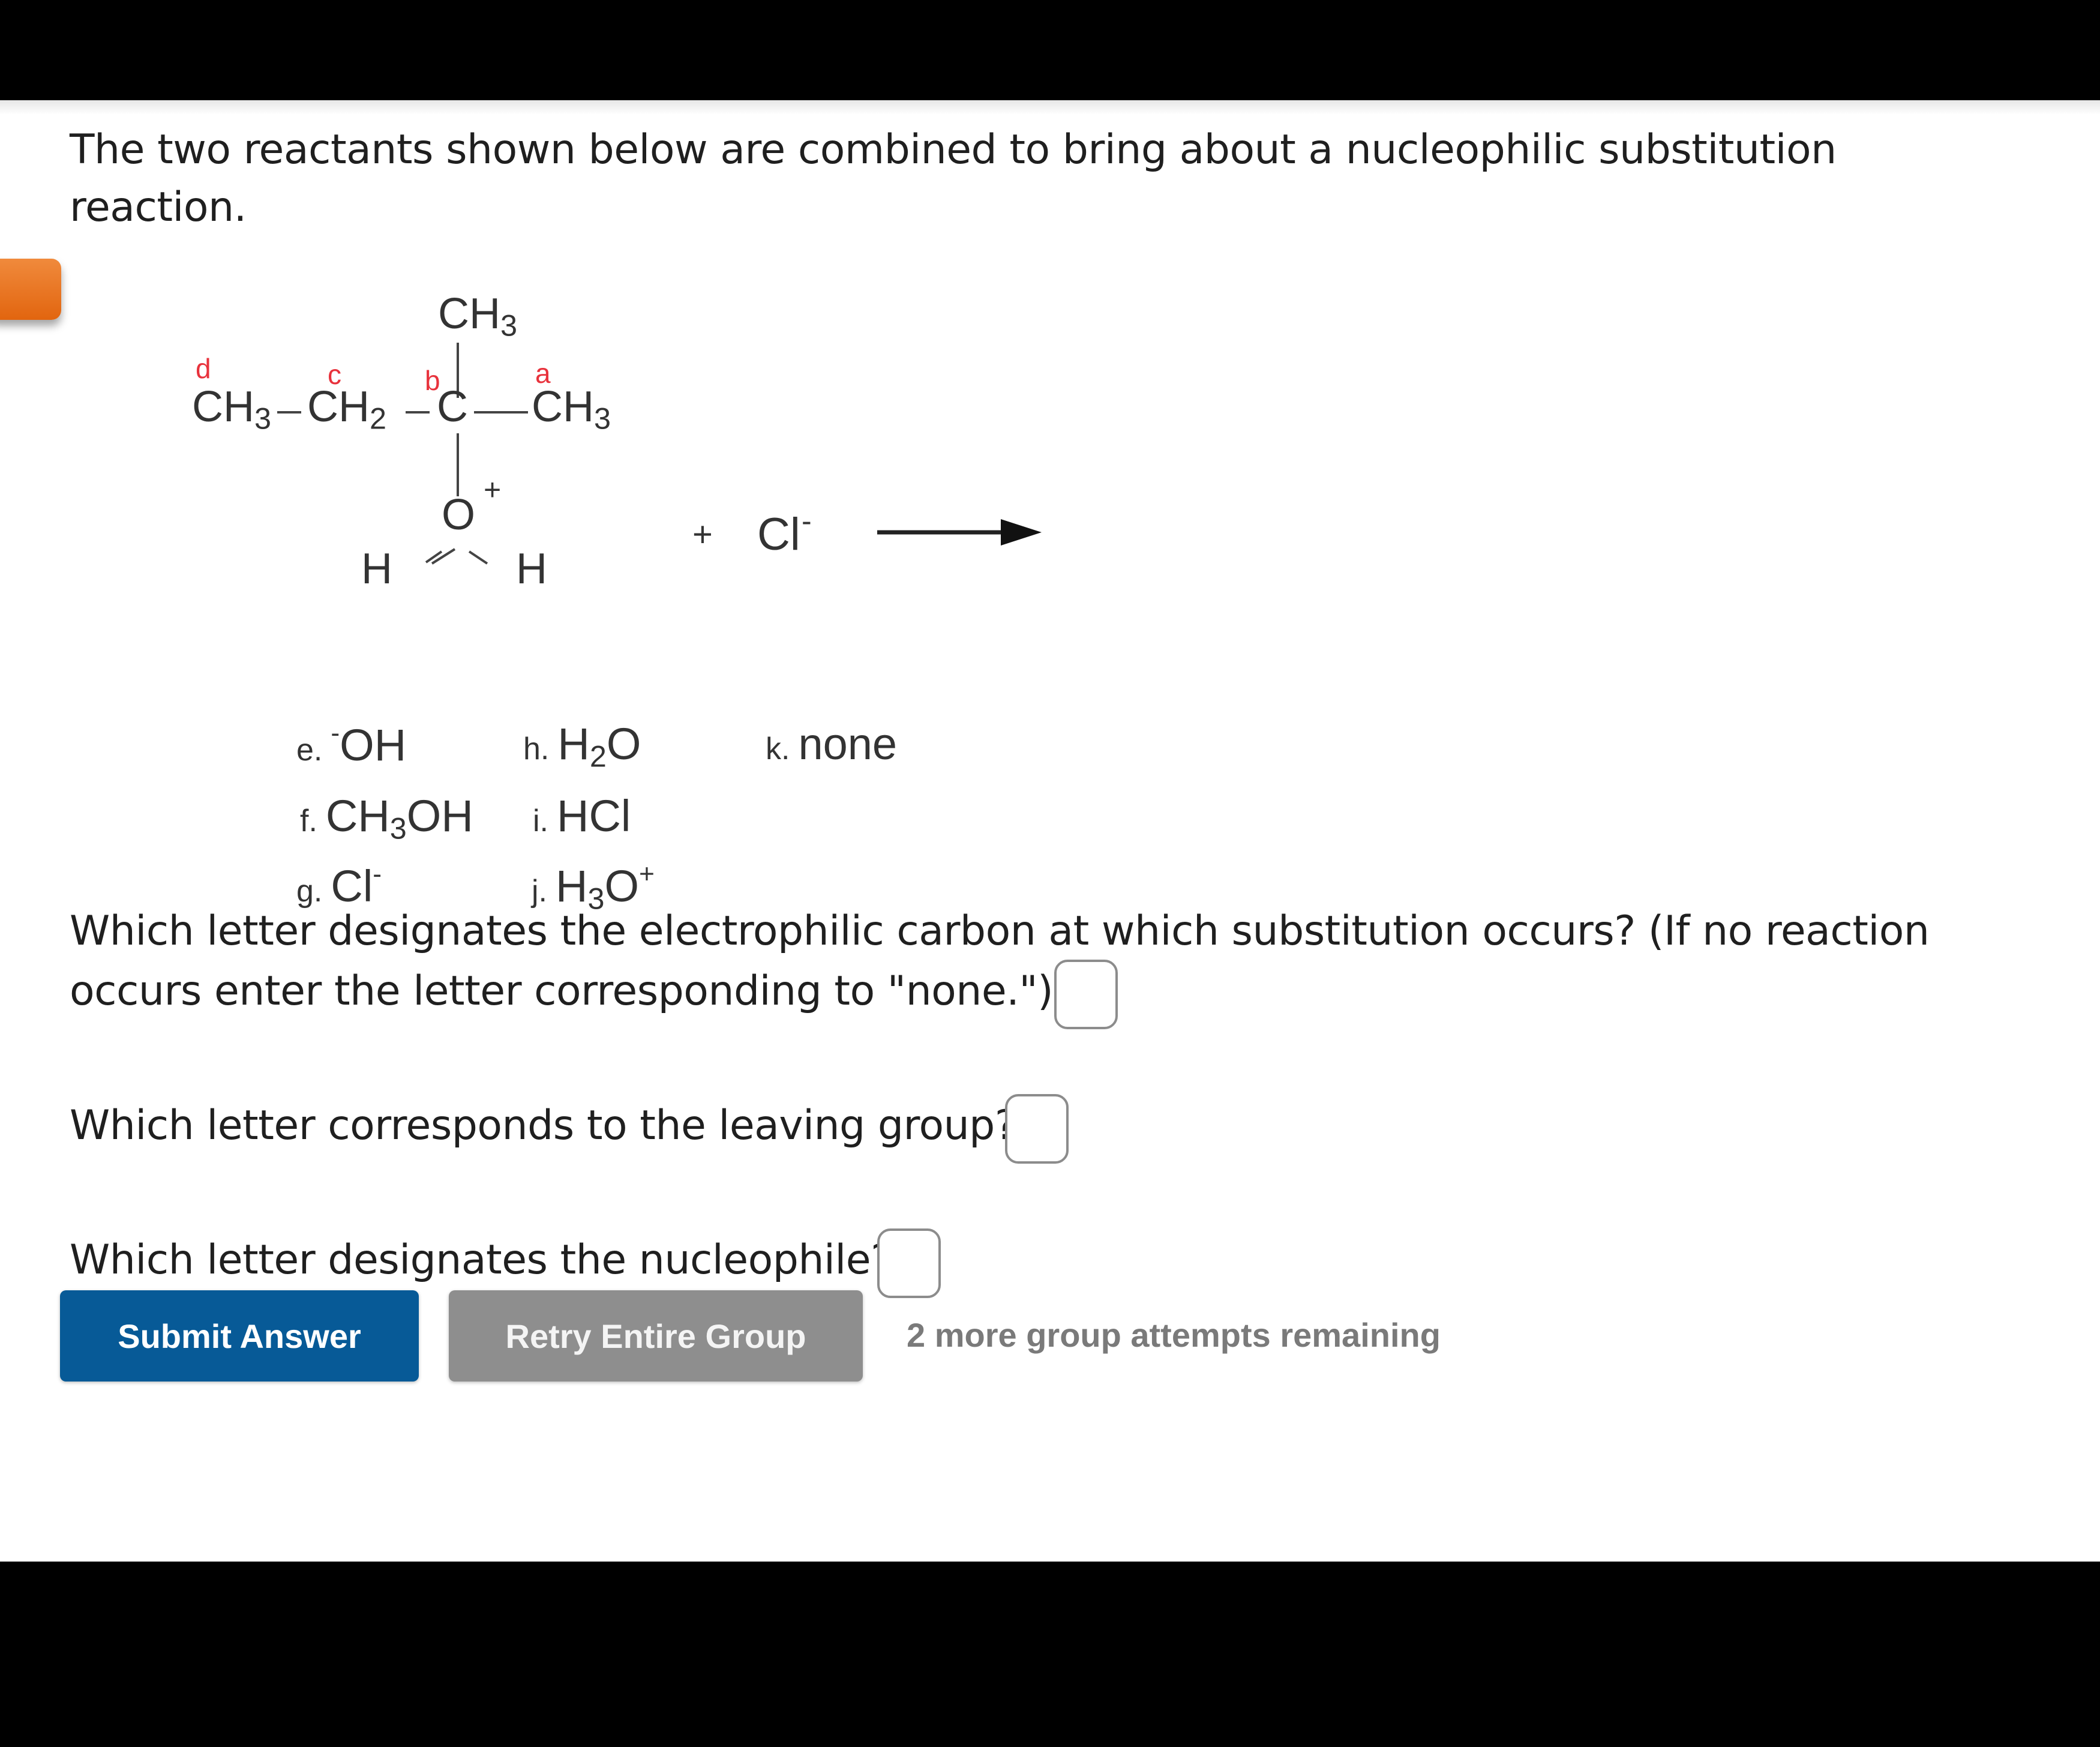 The image size is (2100, 1747). Describe the element at coordinates (599, 746) in the screenshot. I see `option-h-formula: H2O` at that location.